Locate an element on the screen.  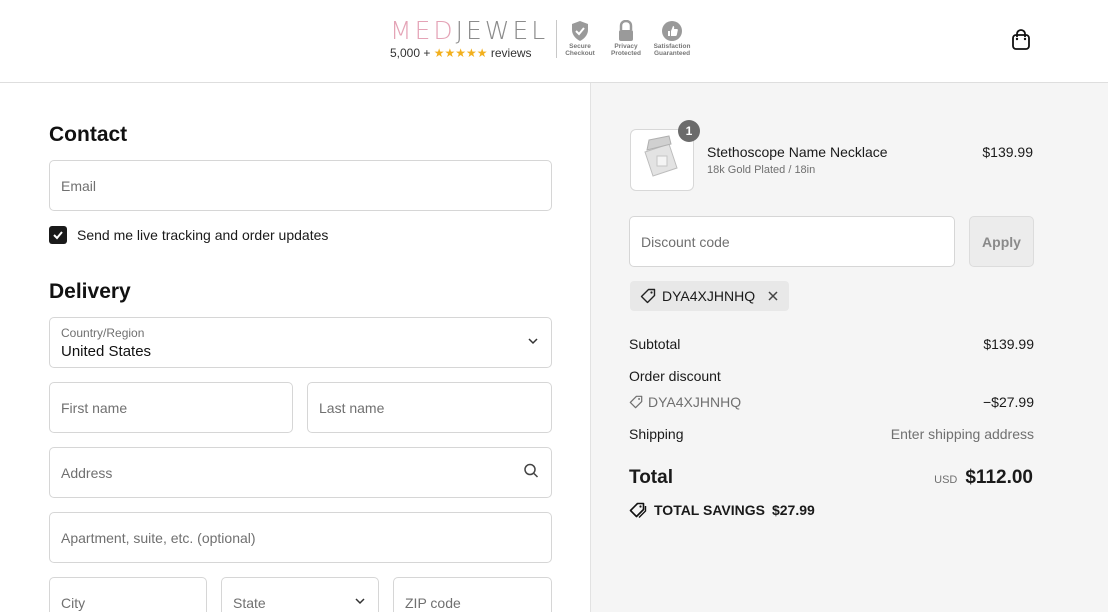
apply-discount-button: Apply is located at coordinates (1001, 241).